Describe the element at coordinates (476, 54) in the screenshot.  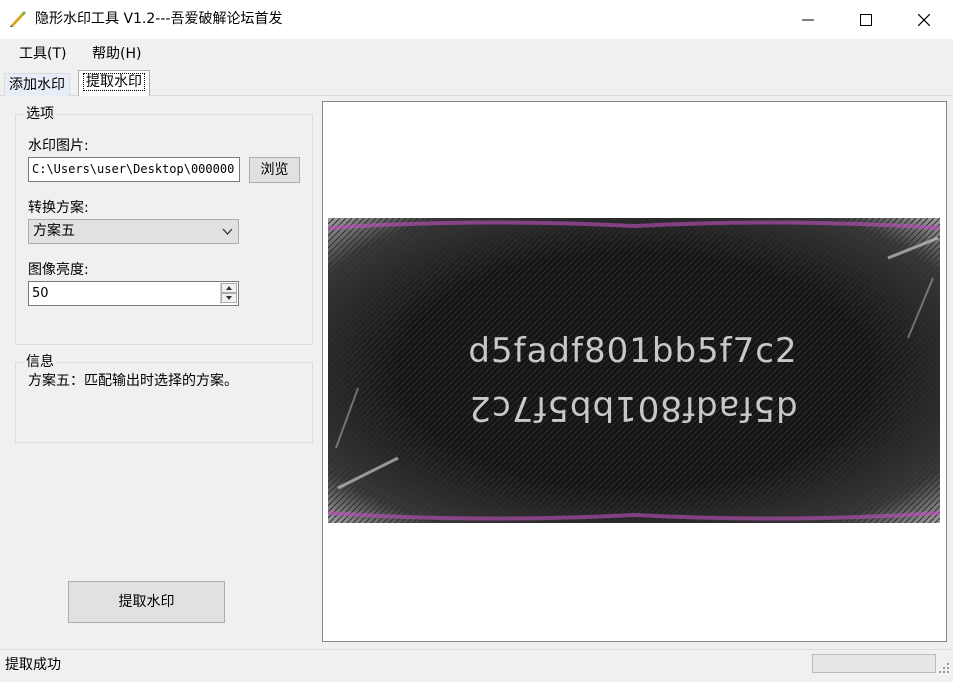
I see `menu-bar: 工具(T) 帮助(H)` at that location.